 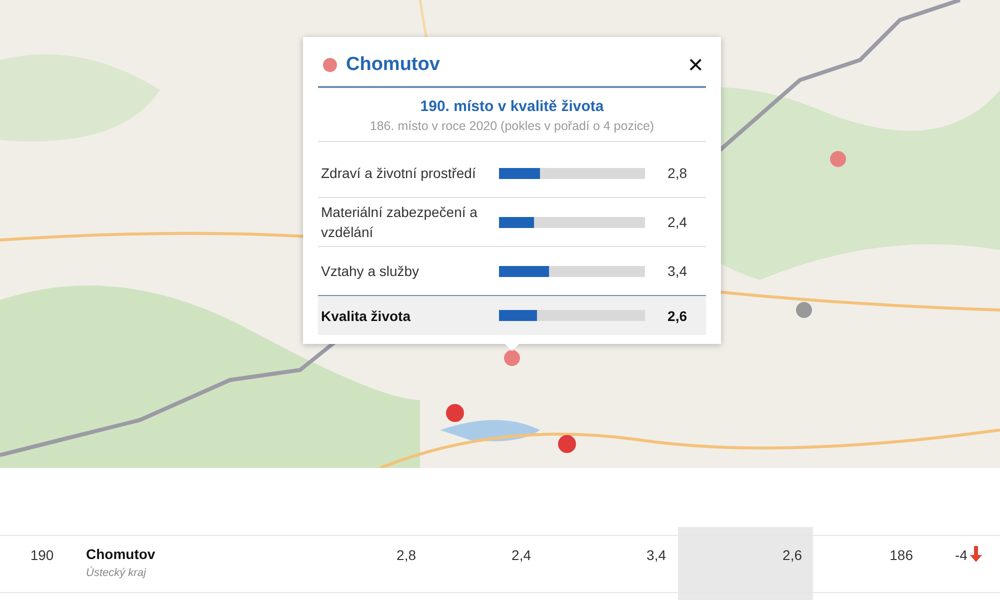 What do you see at coordinates (42, 555) in the screenshot?
I see `rank-cell-text: 190` at bounding box center [42, 555].